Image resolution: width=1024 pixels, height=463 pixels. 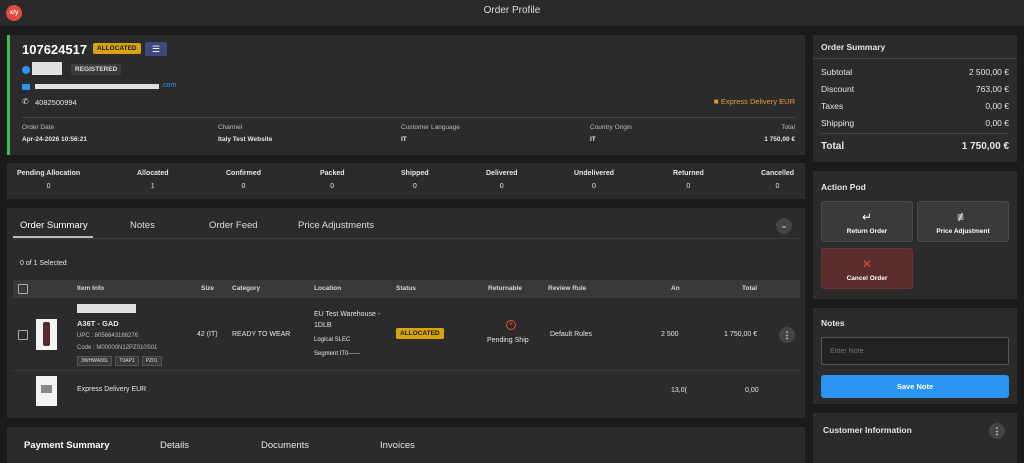 I want to click on product-tag: PZ01, so click(x=151, y=361).